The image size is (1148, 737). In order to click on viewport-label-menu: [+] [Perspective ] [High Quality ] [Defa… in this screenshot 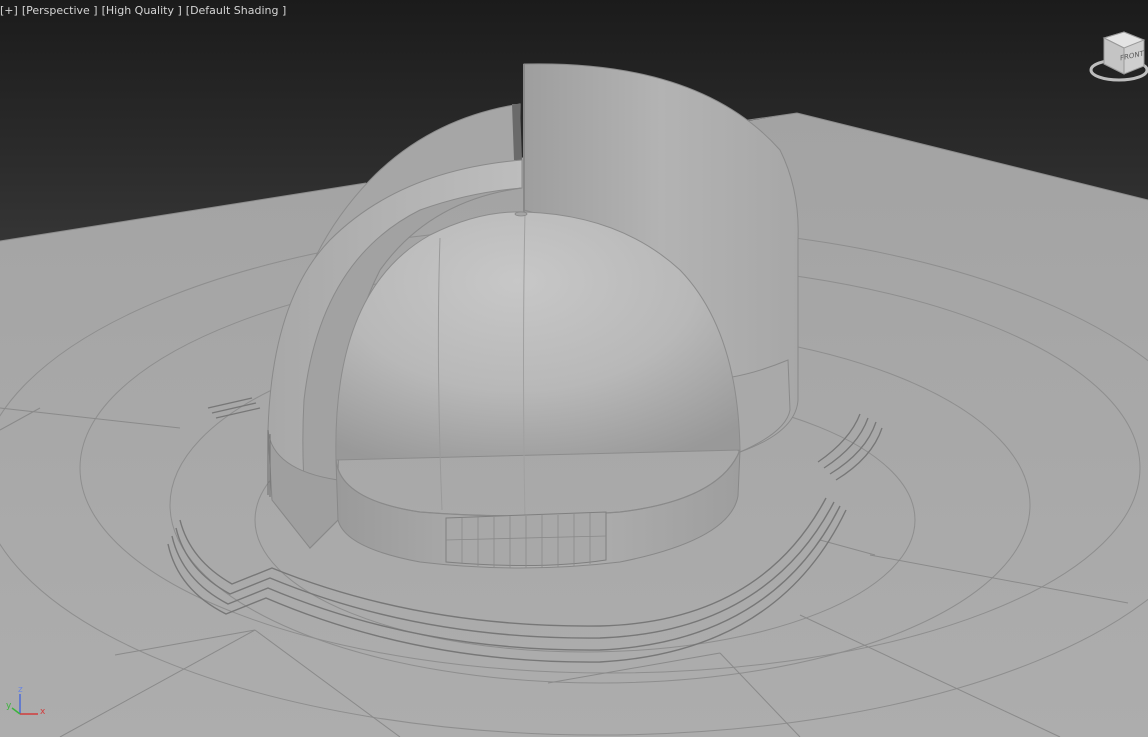, I will do `click(145, 10)`.